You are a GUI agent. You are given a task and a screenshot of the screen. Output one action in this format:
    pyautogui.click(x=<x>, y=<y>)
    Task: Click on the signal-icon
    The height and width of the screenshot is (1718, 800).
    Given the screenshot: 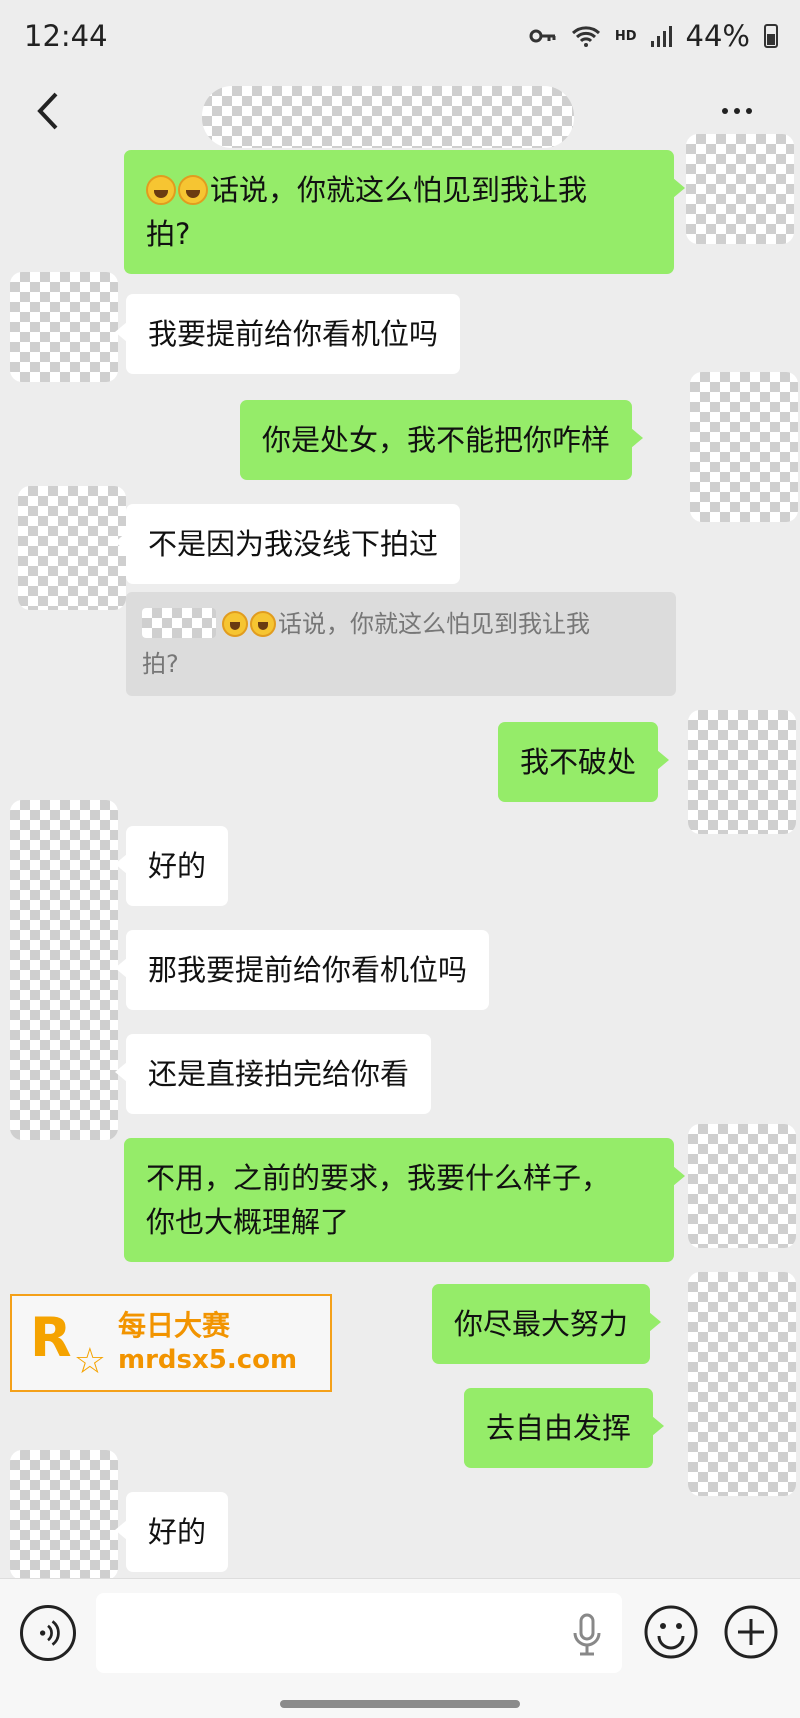 What is the action you would take?
    pyautogui.click(x=661, y=36)
    